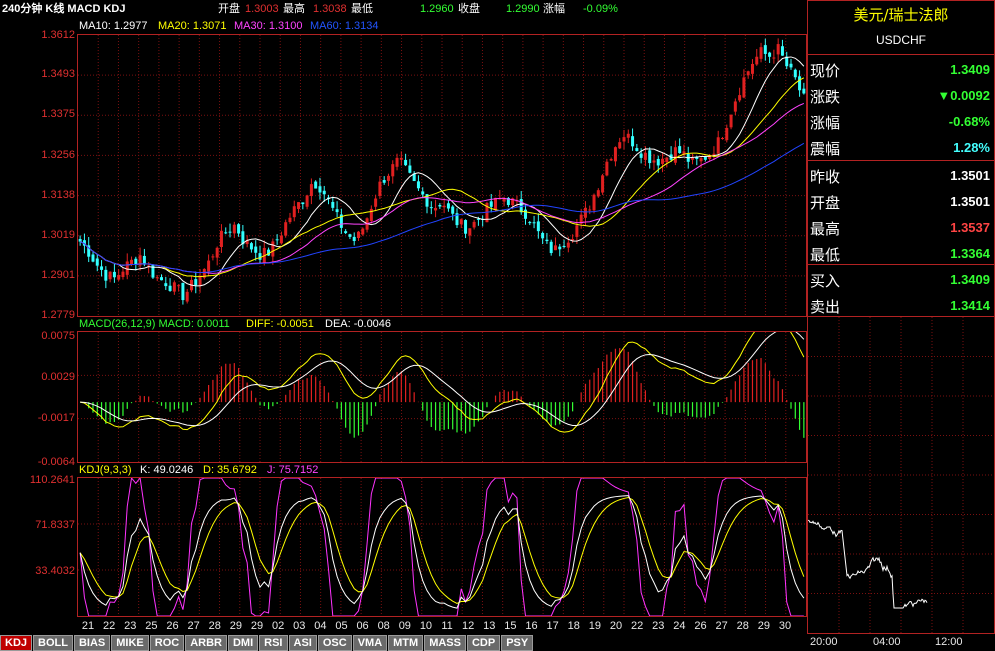  Describe the element at coordinates (901, 227) in the screenshot. I see `quote-row: 最高 1.3537` at that location.